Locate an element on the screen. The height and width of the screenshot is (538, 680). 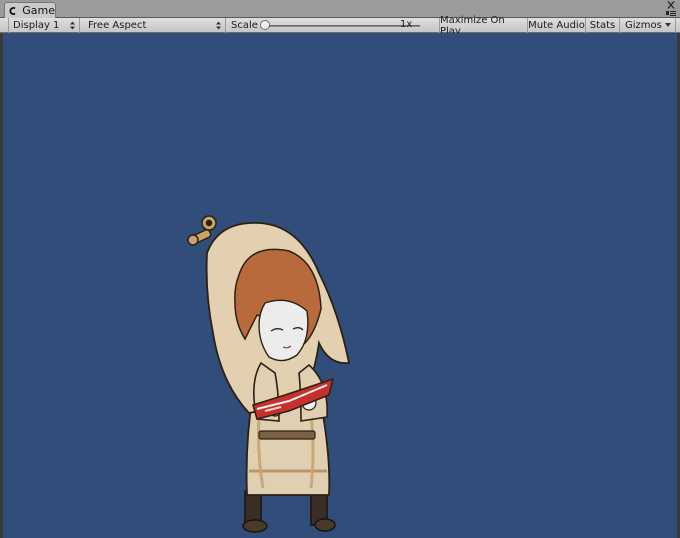
tab-game-label: Game is located at coordinates (38, 10).